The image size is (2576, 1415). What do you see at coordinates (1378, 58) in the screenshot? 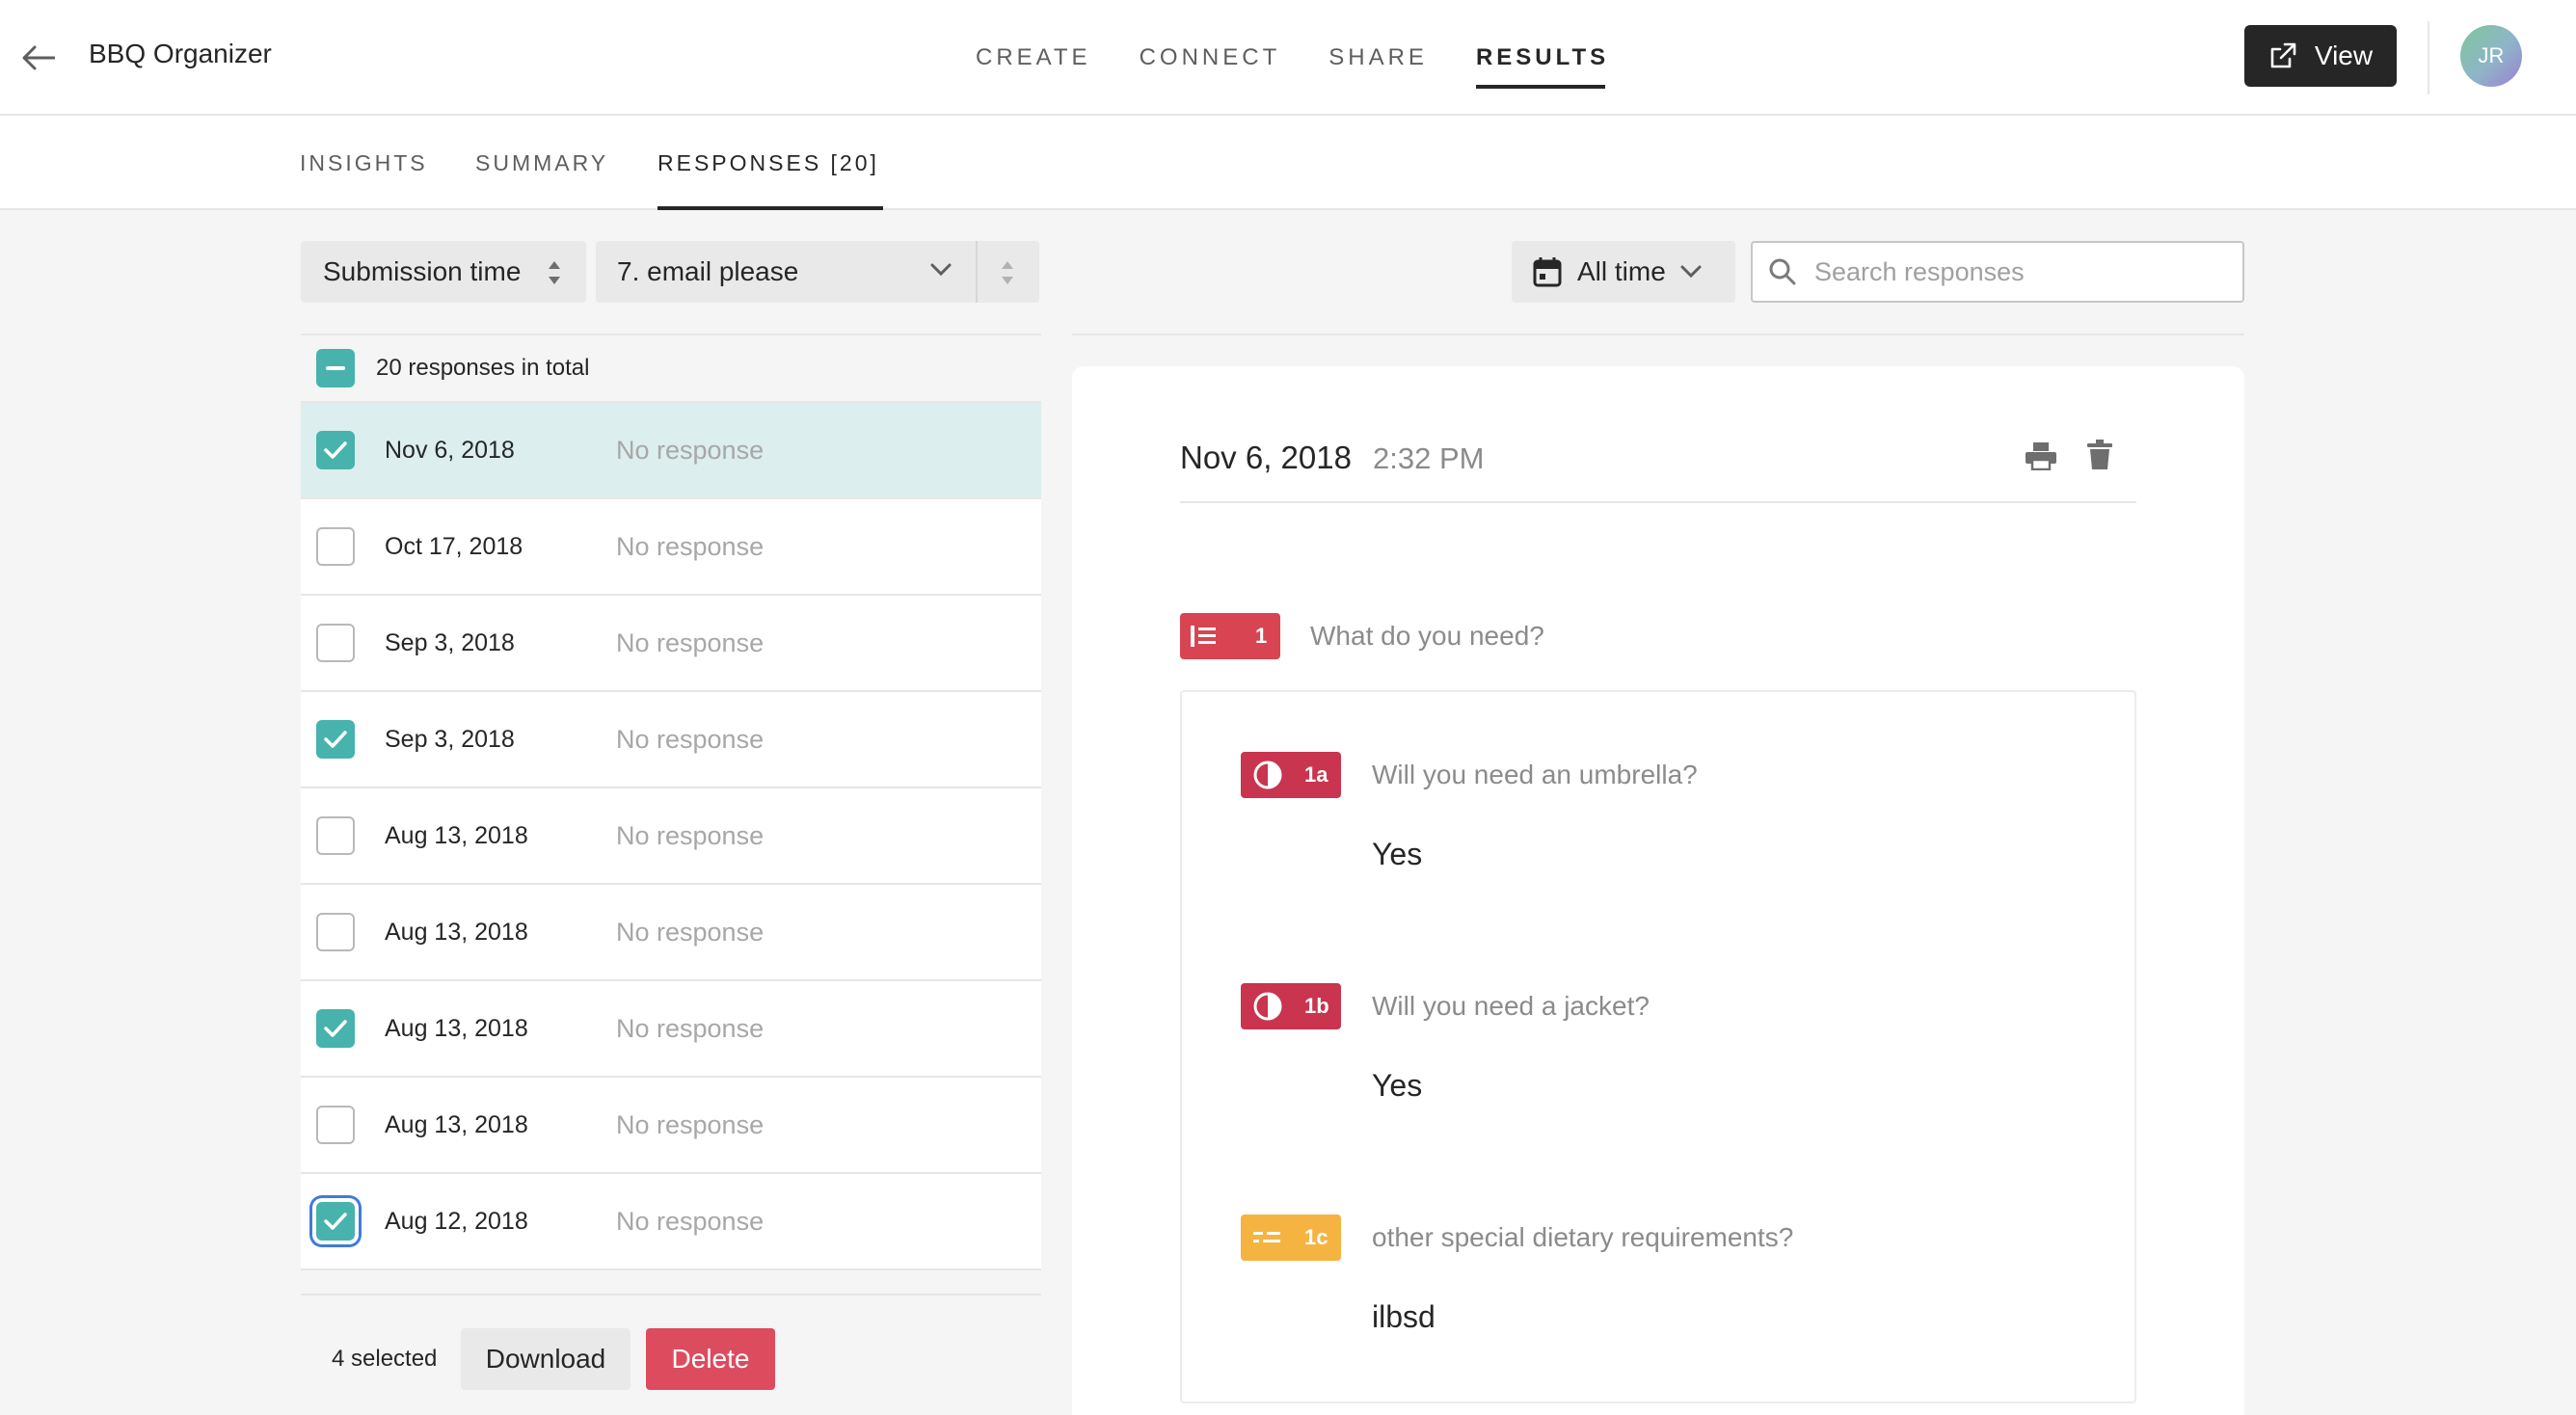
I see `tab-share: SHARE` at bounding box center [1378, 58].